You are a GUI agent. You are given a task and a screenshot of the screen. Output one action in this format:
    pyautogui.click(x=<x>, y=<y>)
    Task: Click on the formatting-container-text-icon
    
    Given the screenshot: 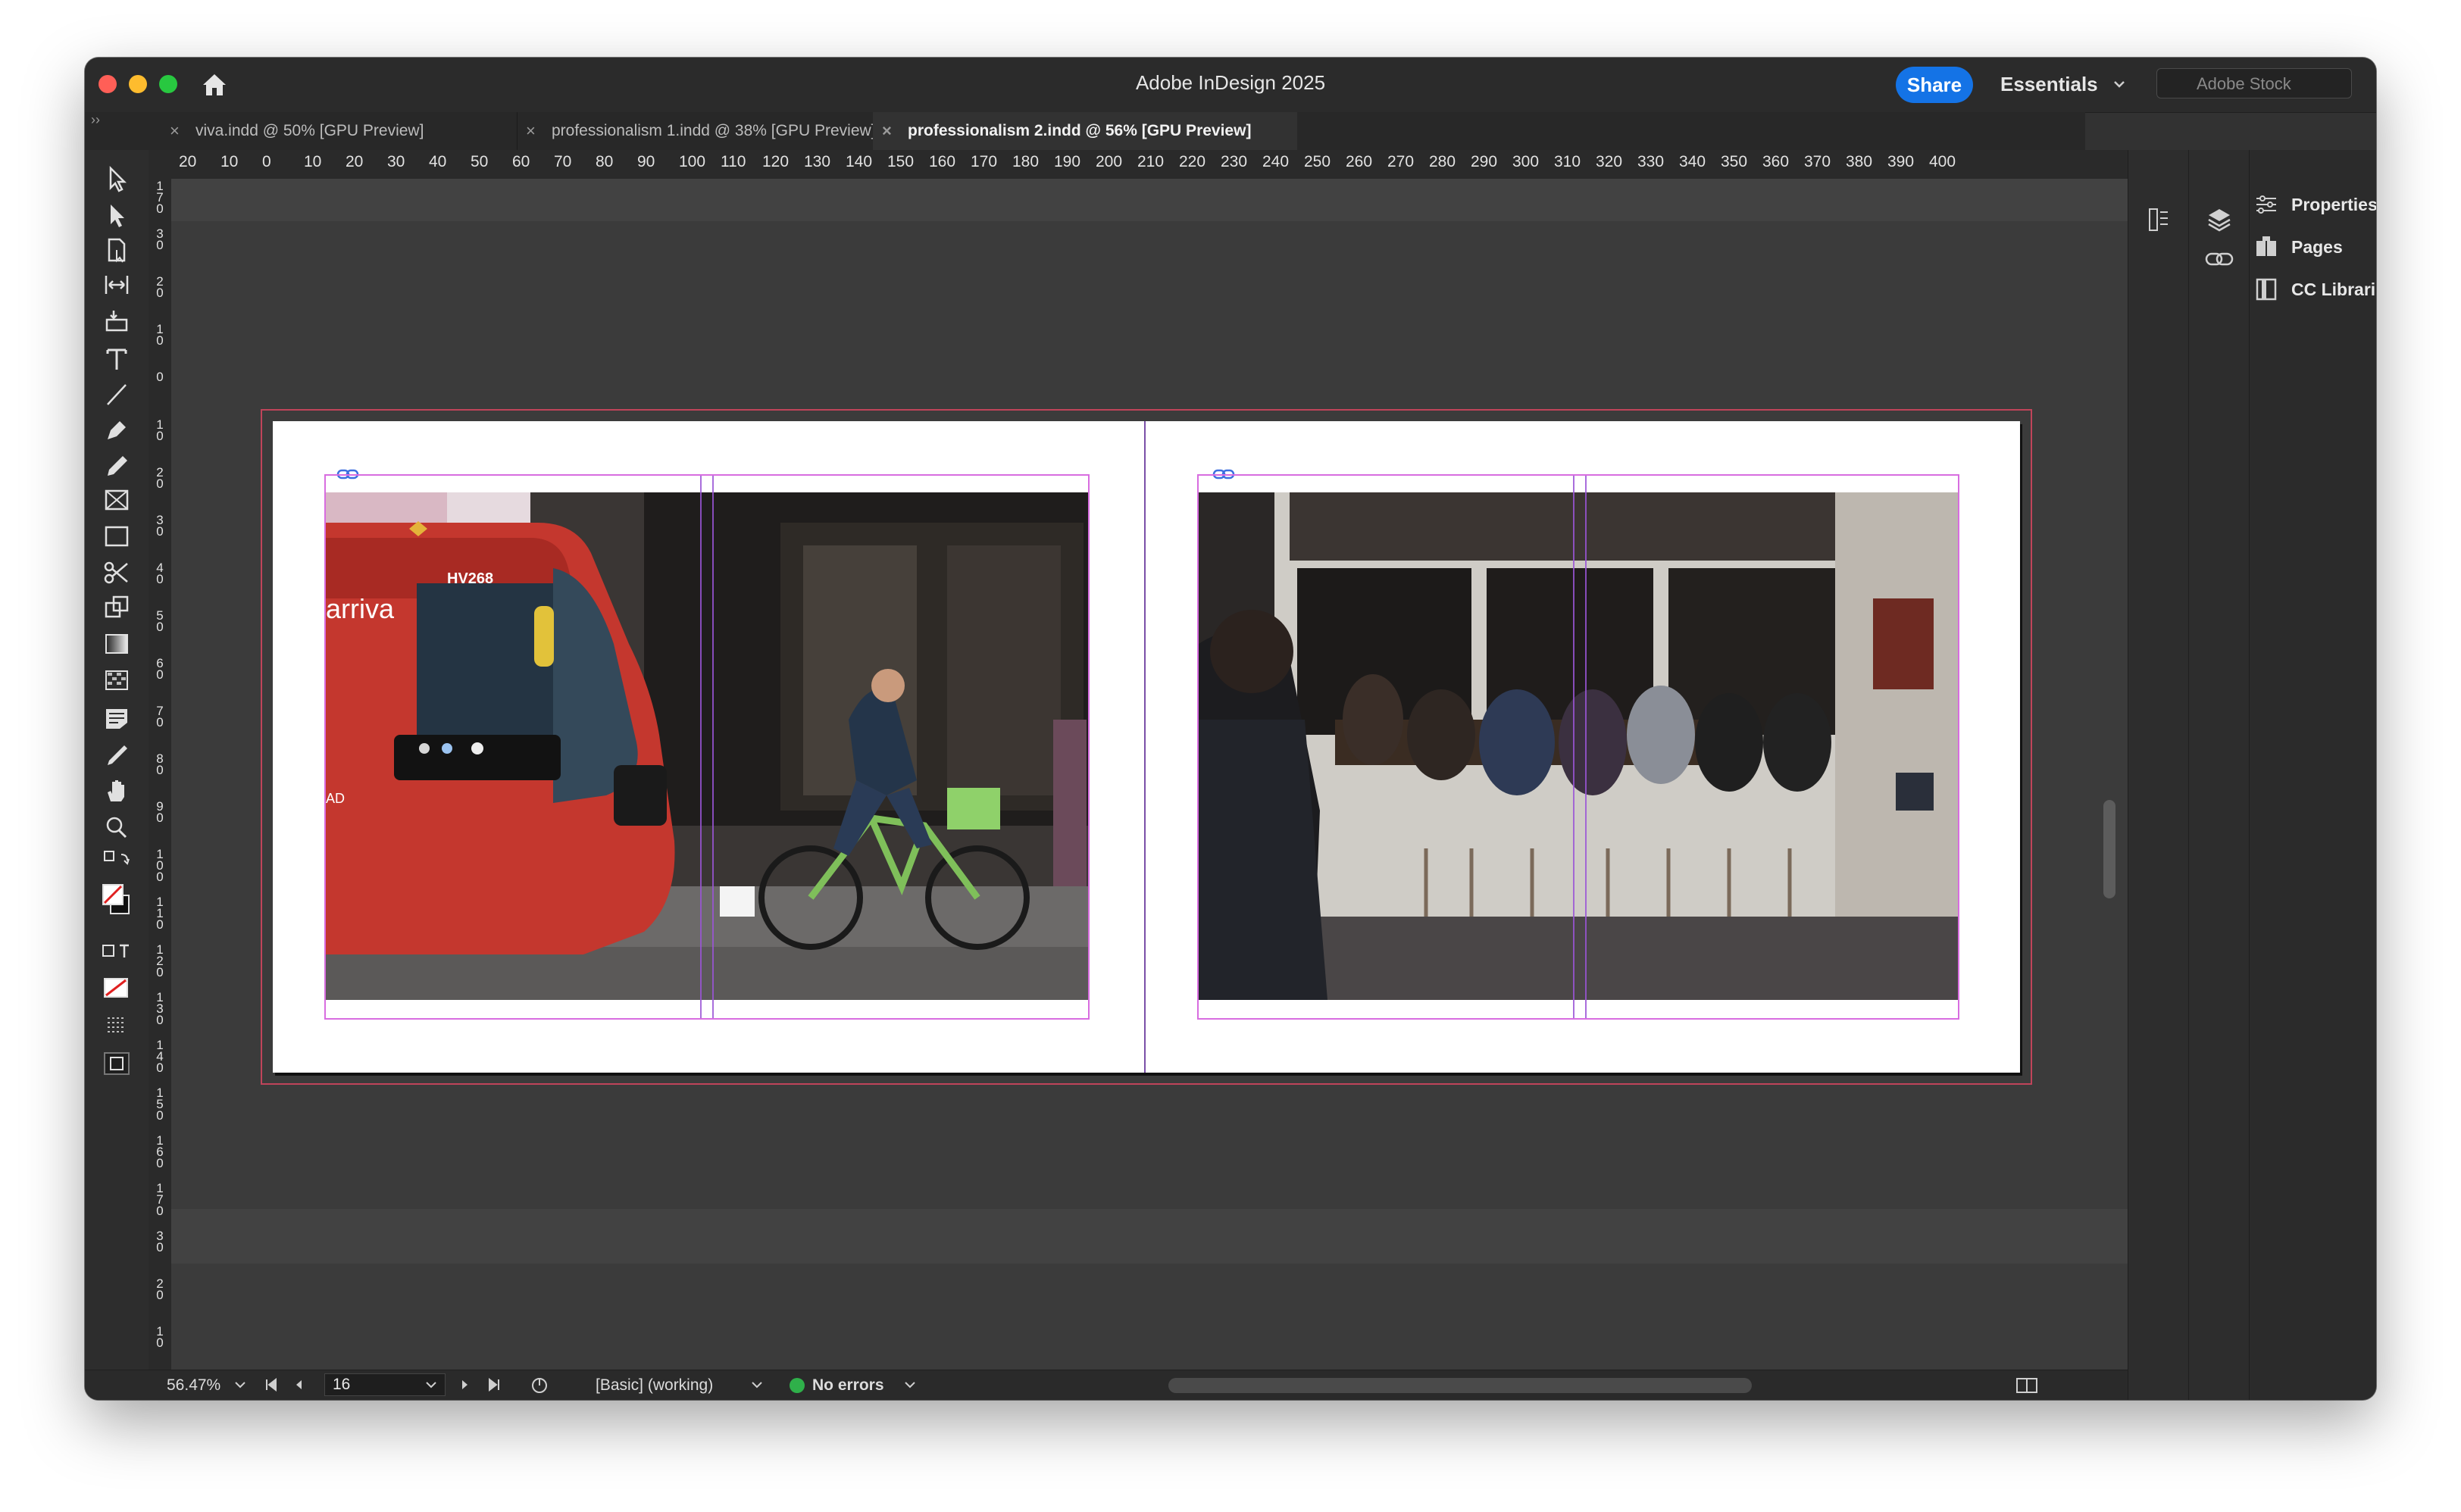 What is the action you would take?
    pyautogui.click(x=117, y=951)
    